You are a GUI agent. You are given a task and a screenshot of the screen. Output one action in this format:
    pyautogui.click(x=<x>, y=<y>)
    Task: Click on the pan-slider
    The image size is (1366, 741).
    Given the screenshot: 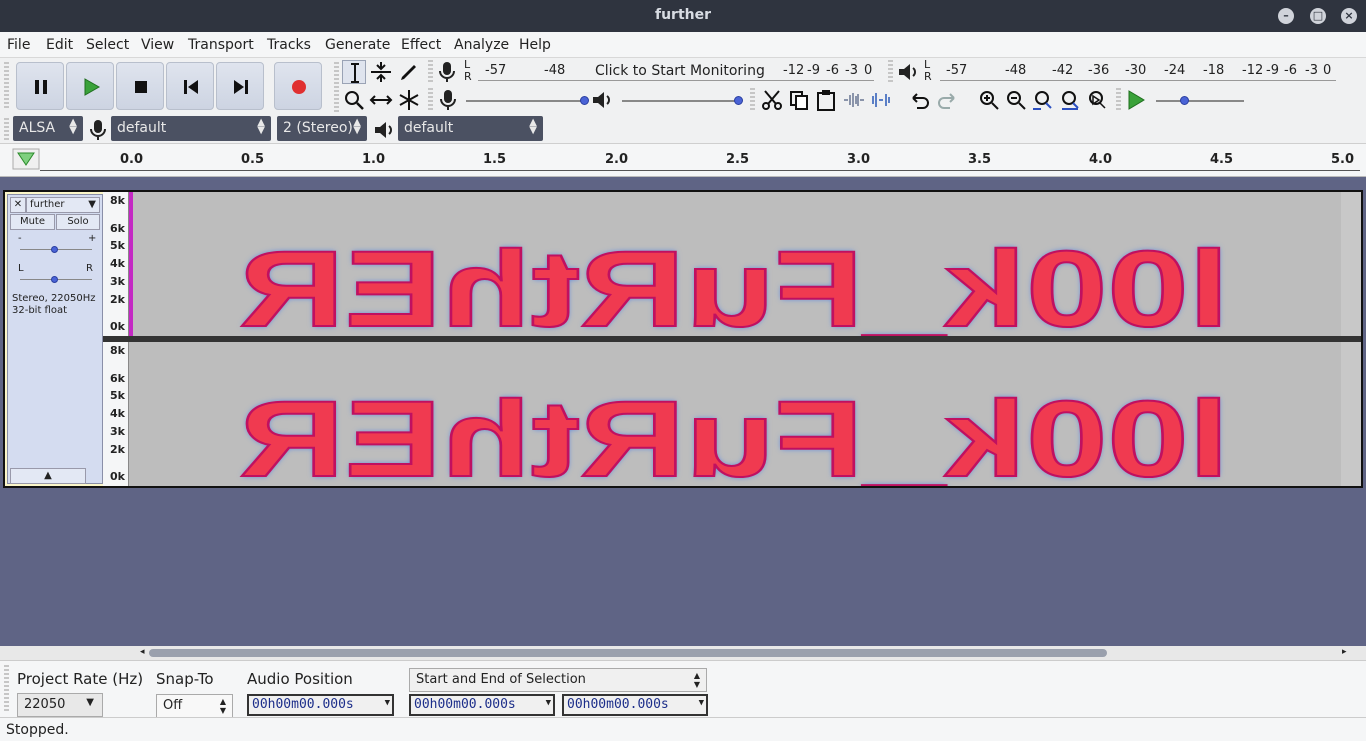 What is the action you would take?
    pyautogui.click(x=56, y=279)
    